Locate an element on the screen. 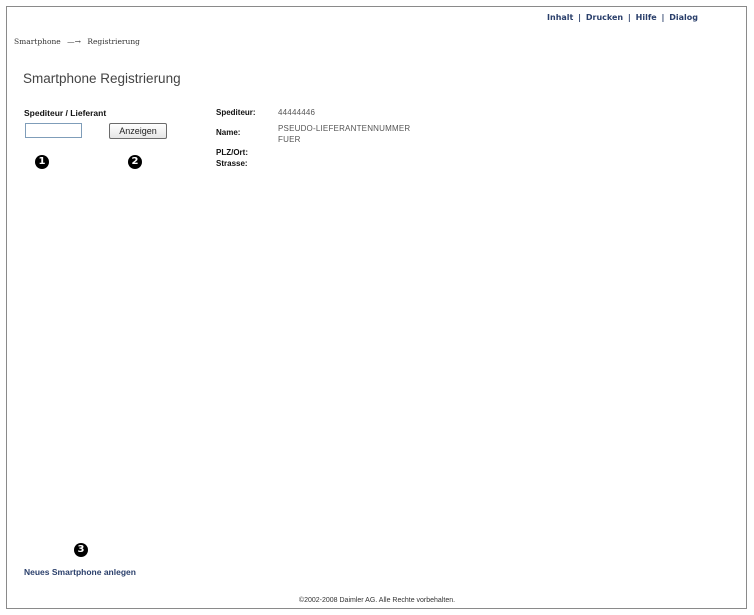 The width and height of the screenshot is (754, 615). breadcrumb: Smartphone —→ Registrierung is located at coordinates (77, 41).